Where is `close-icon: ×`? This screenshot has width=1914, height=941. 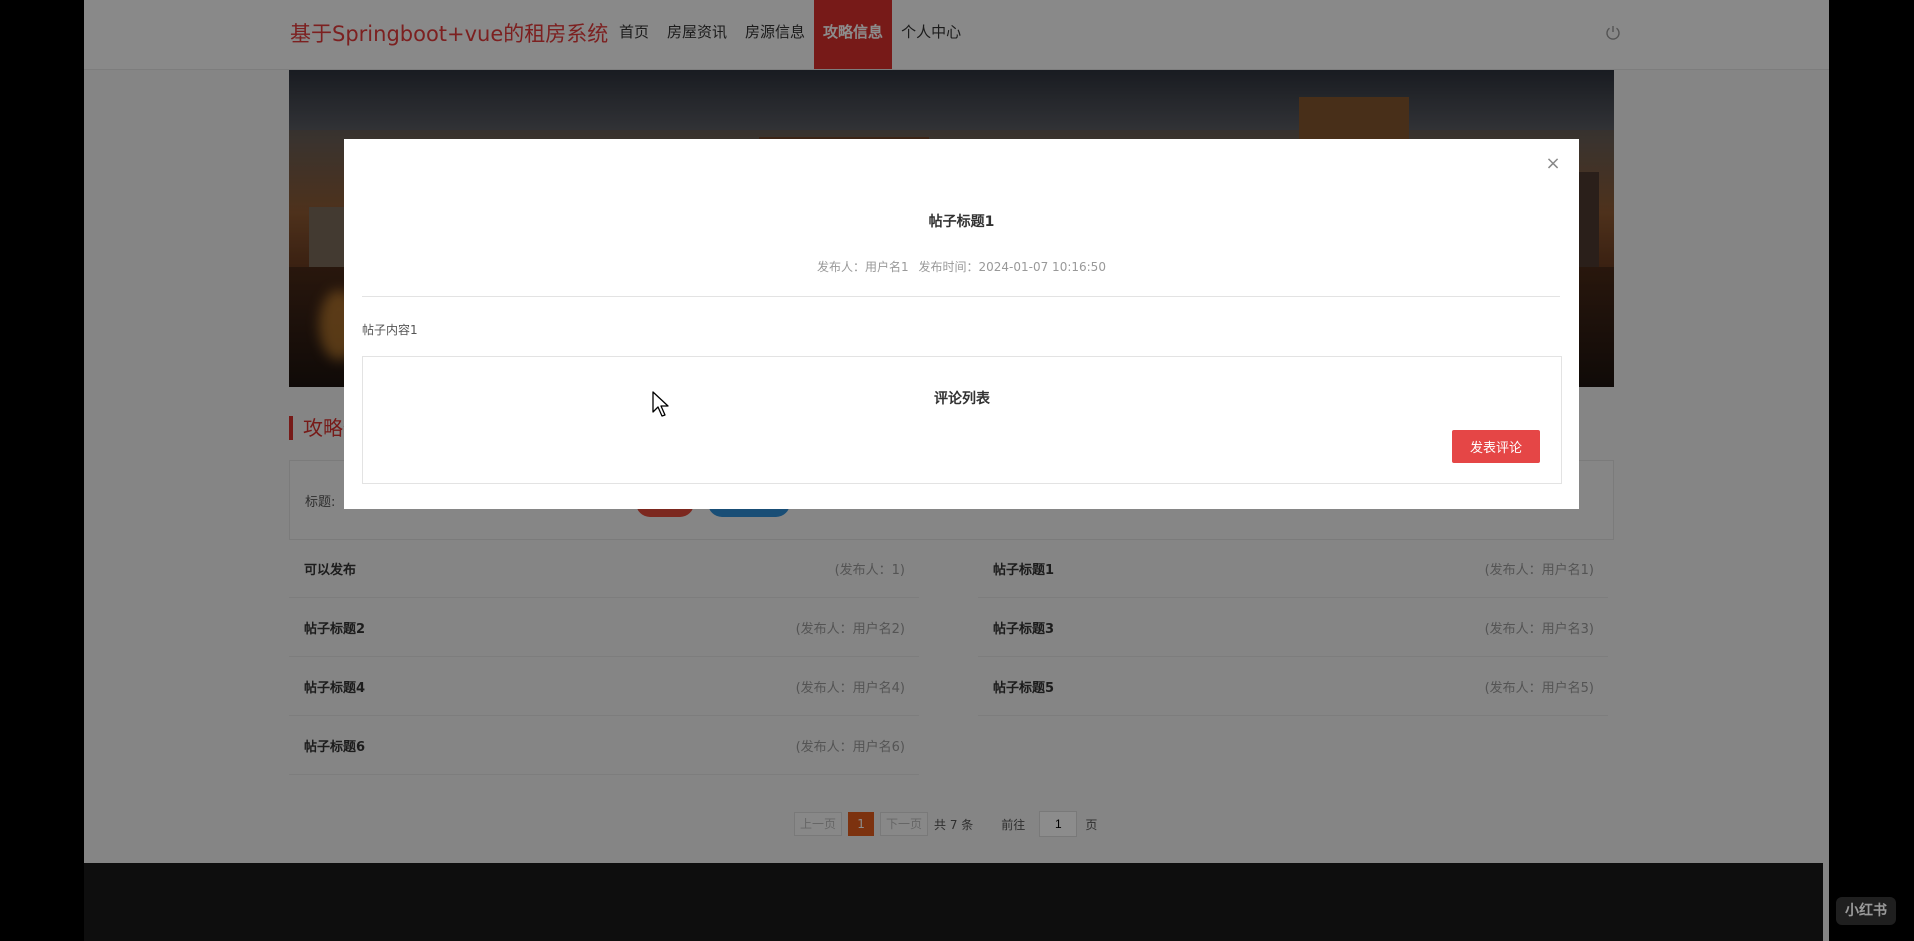
close-icon: × is located at coordinates (1553, 164).